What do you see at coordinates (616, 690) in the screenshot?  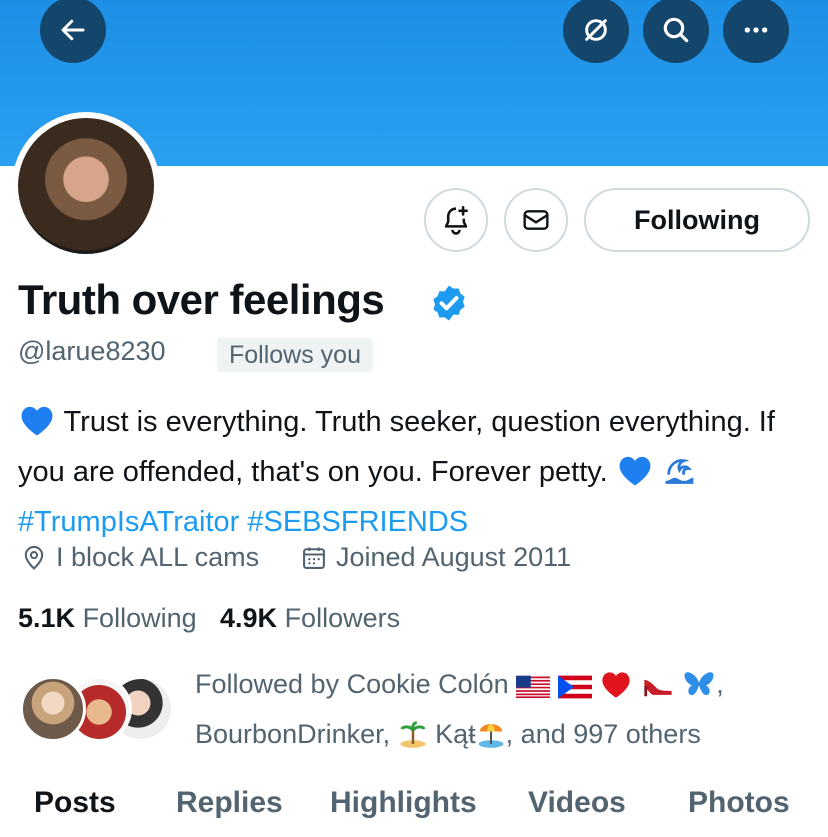 I see `red-heart-icon` at bounding box center [616, 690].